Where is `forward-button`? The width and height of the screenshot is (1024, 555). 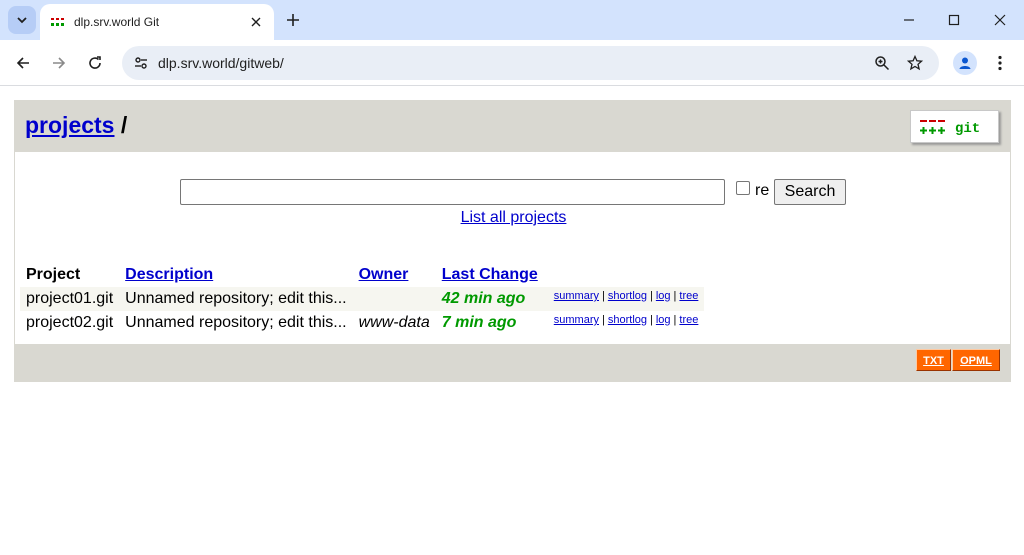
forward-button is located at coordinates (59, 63).